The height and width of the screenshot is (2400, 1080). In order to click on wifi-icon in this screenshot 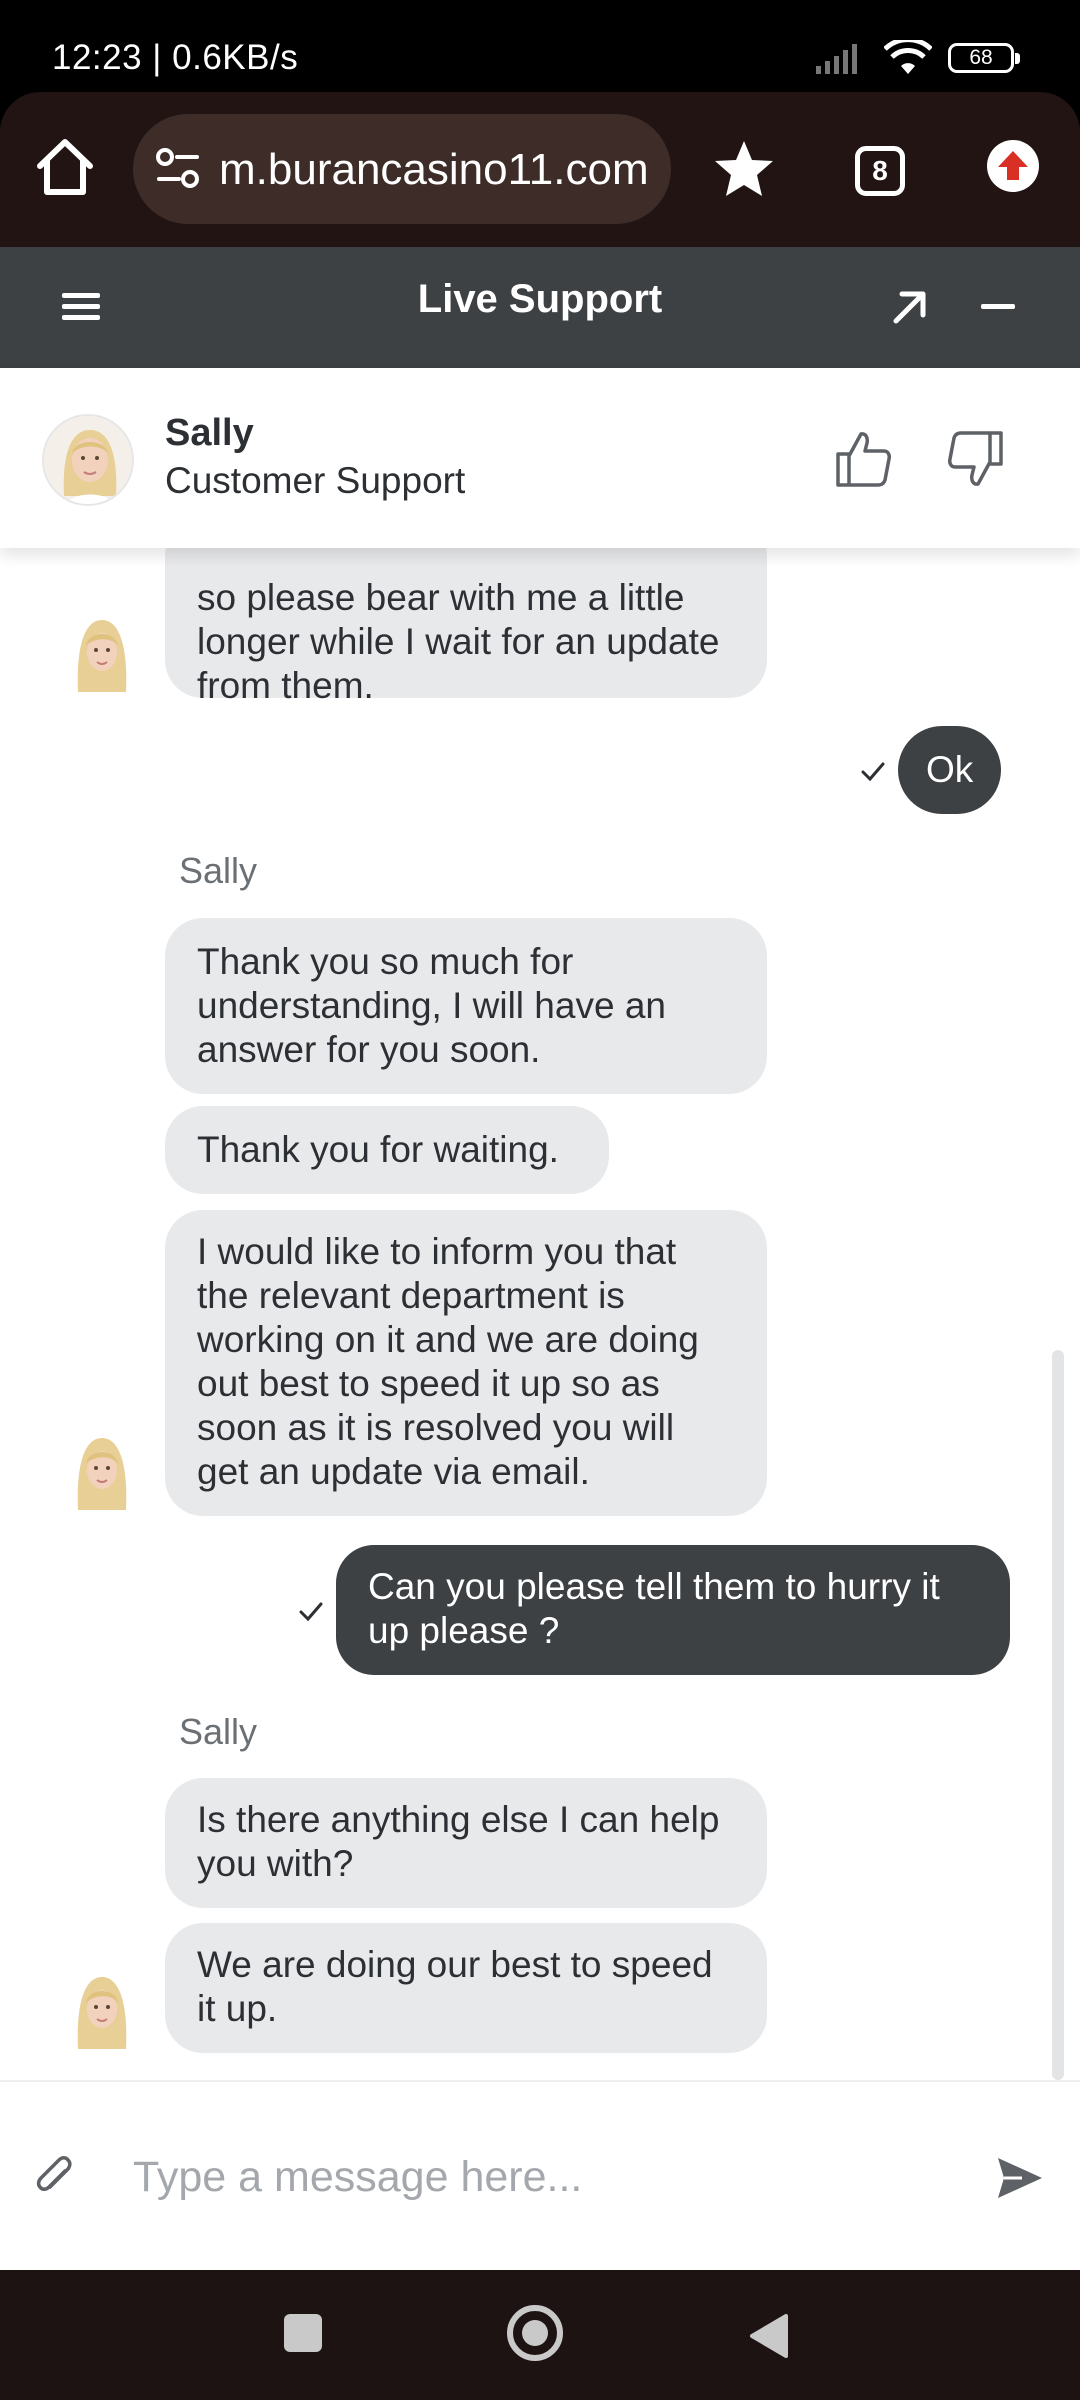, I will do `click(908, 57)`.